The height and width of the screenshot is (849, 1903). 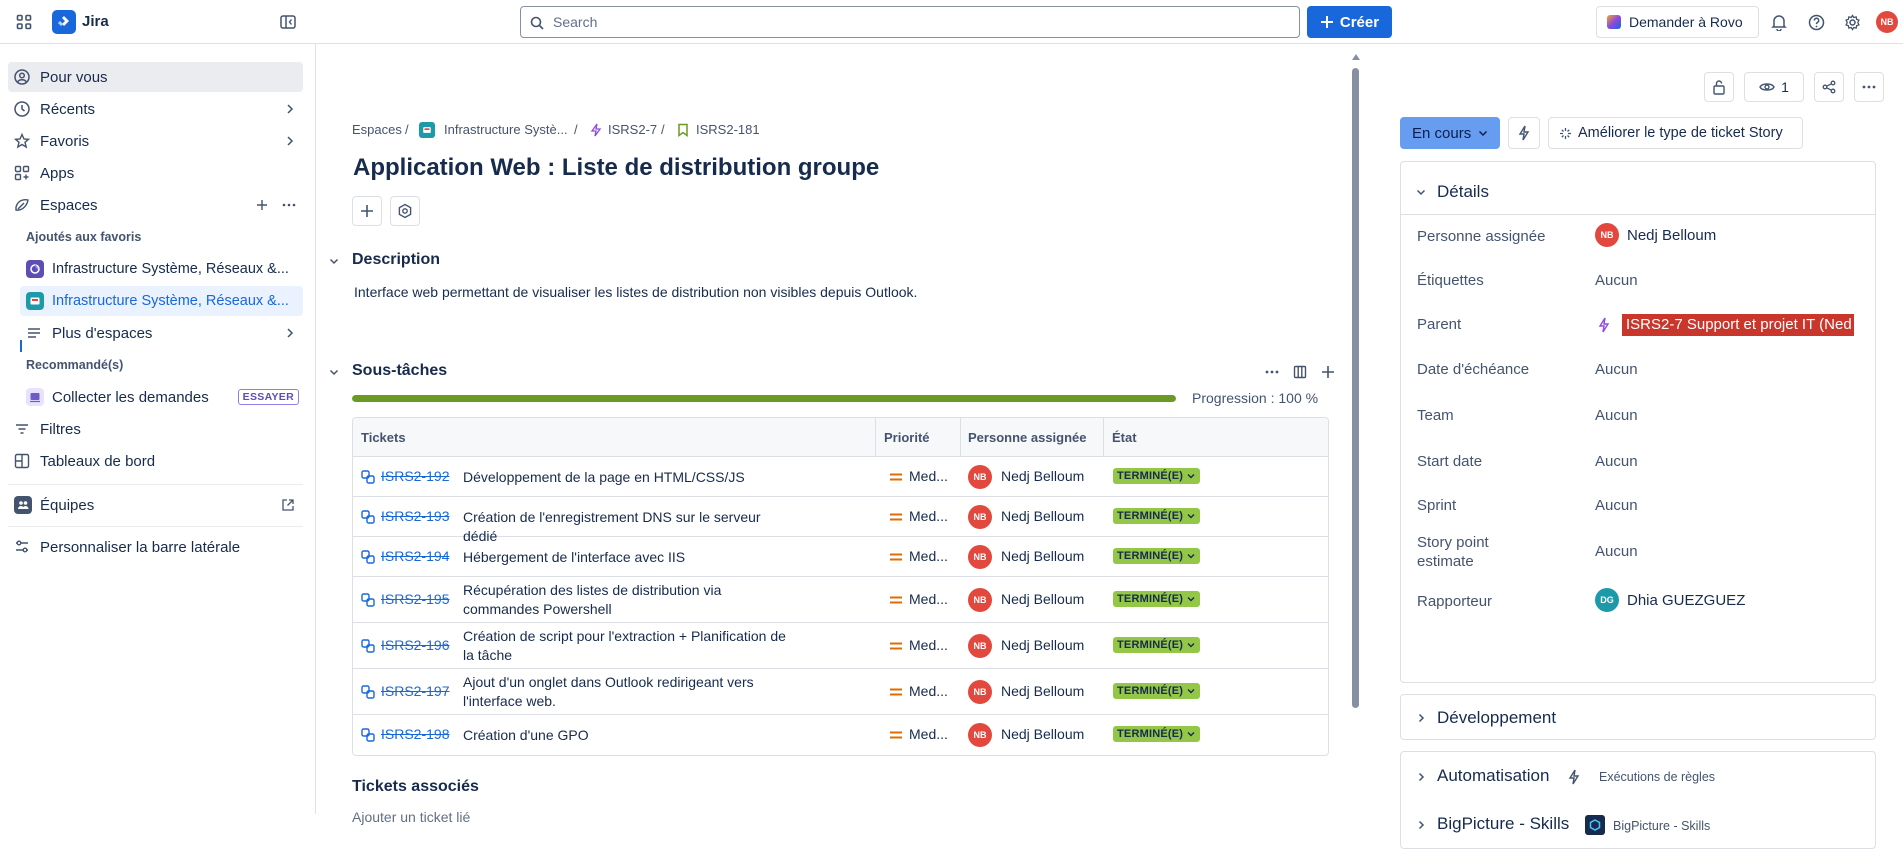 What do you see at coordinates (1670, 600) in the screenshot?
I see `reporter-value: DG Dhia GUEZGUEZ` at bounding box center [1670, 600].